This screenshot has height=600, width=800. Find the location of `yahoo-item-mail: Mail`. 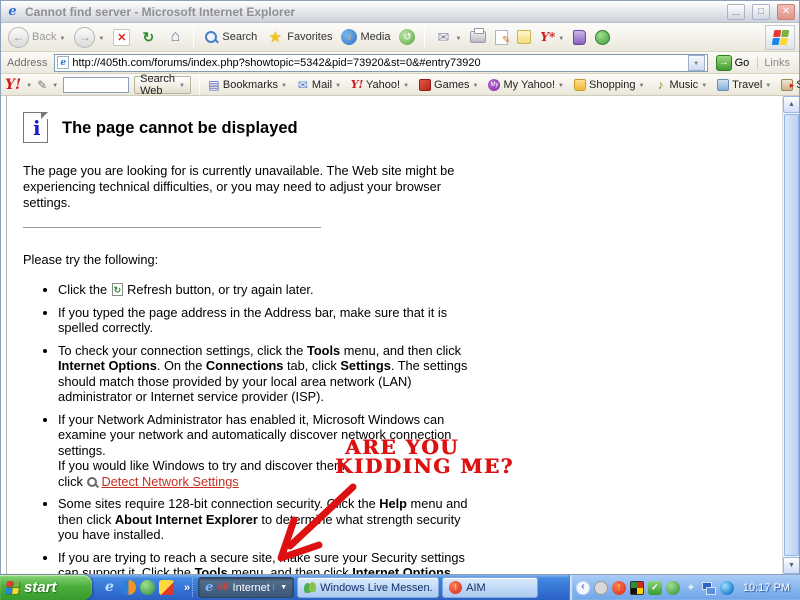

yahoo-item-mail: Mail is located at coordinates (319, 85).